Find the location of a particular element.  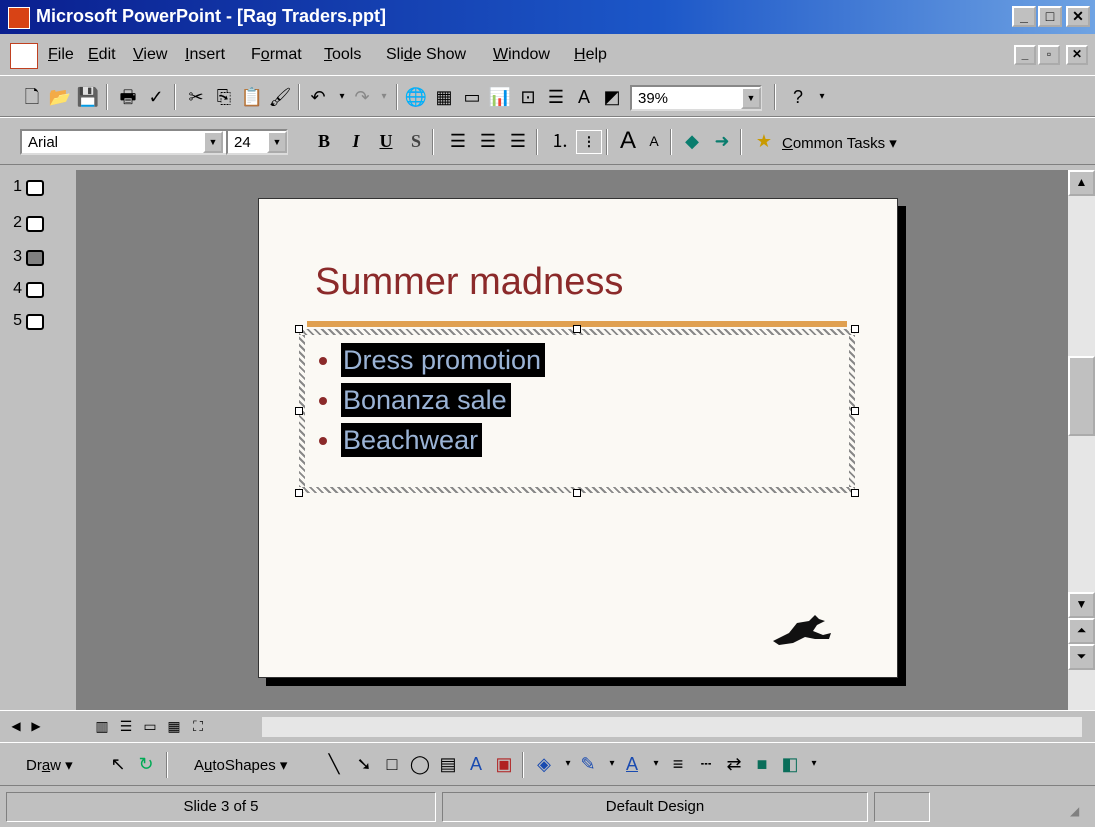

horizontal-scrollbar is located at coordinates (672, 727).